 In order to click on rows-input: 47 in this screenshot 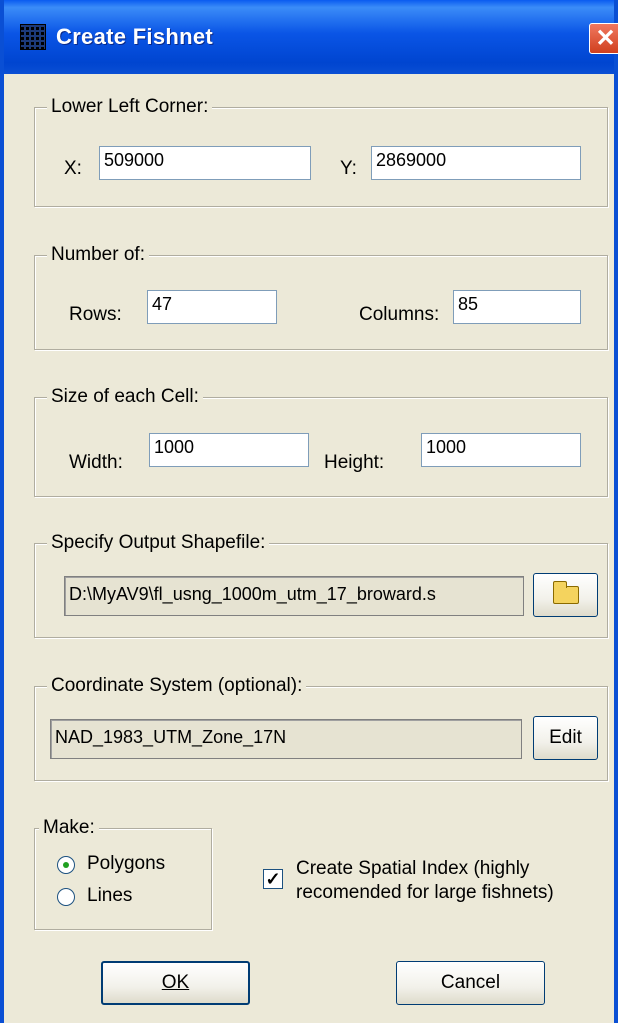, I will do `click(212, 307)`.